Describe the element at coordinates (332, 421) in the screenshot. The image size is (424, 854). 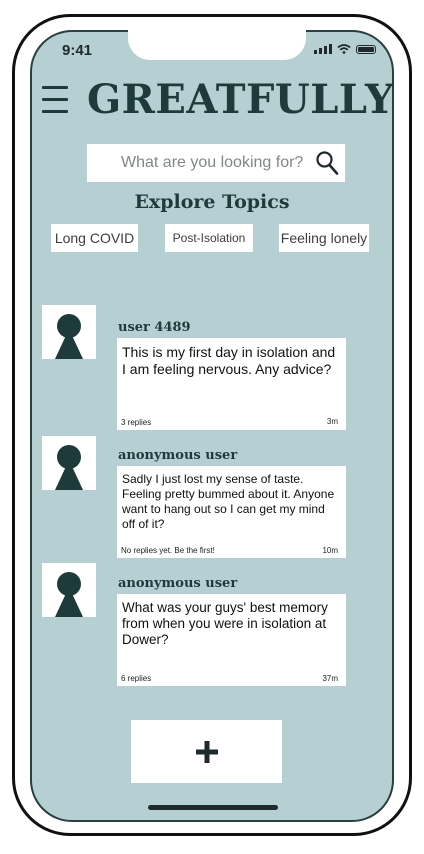
I see `post-timestamp: 3m` at that location.